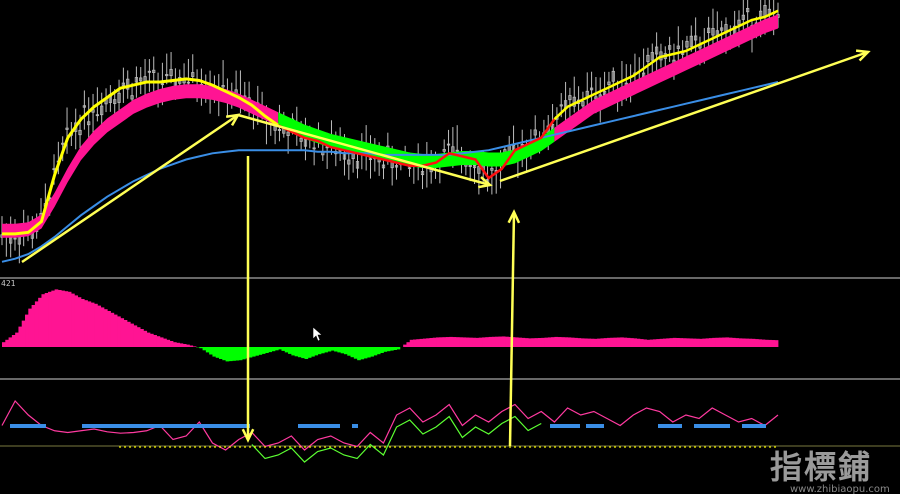 Image resolution: width=900 pixels, height=494 pixels. Describe the element at coordinates (684, 116) in the screenshot. I see `annotation-arrow` at that location.